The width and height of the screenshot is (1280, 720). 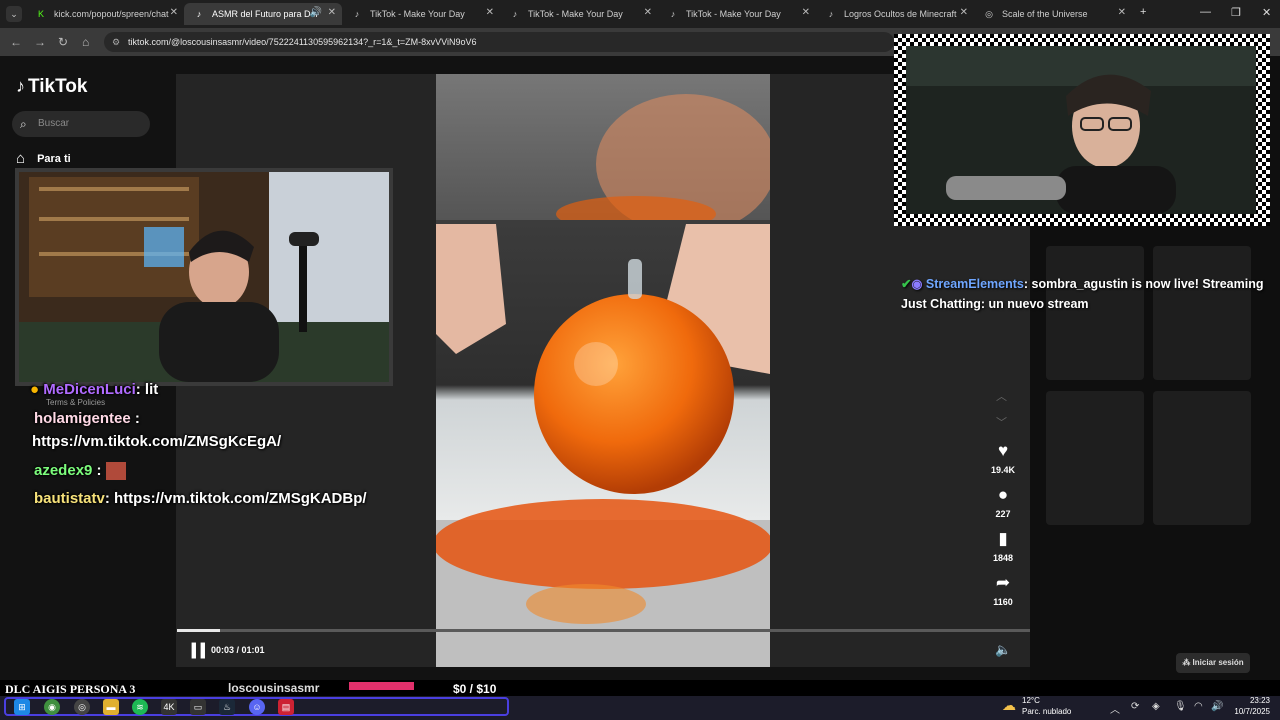 What do you see at coordinates (201, 651) in the screenshot?
I see `pause-button: ▍▍` at bounding box center [201, 651].